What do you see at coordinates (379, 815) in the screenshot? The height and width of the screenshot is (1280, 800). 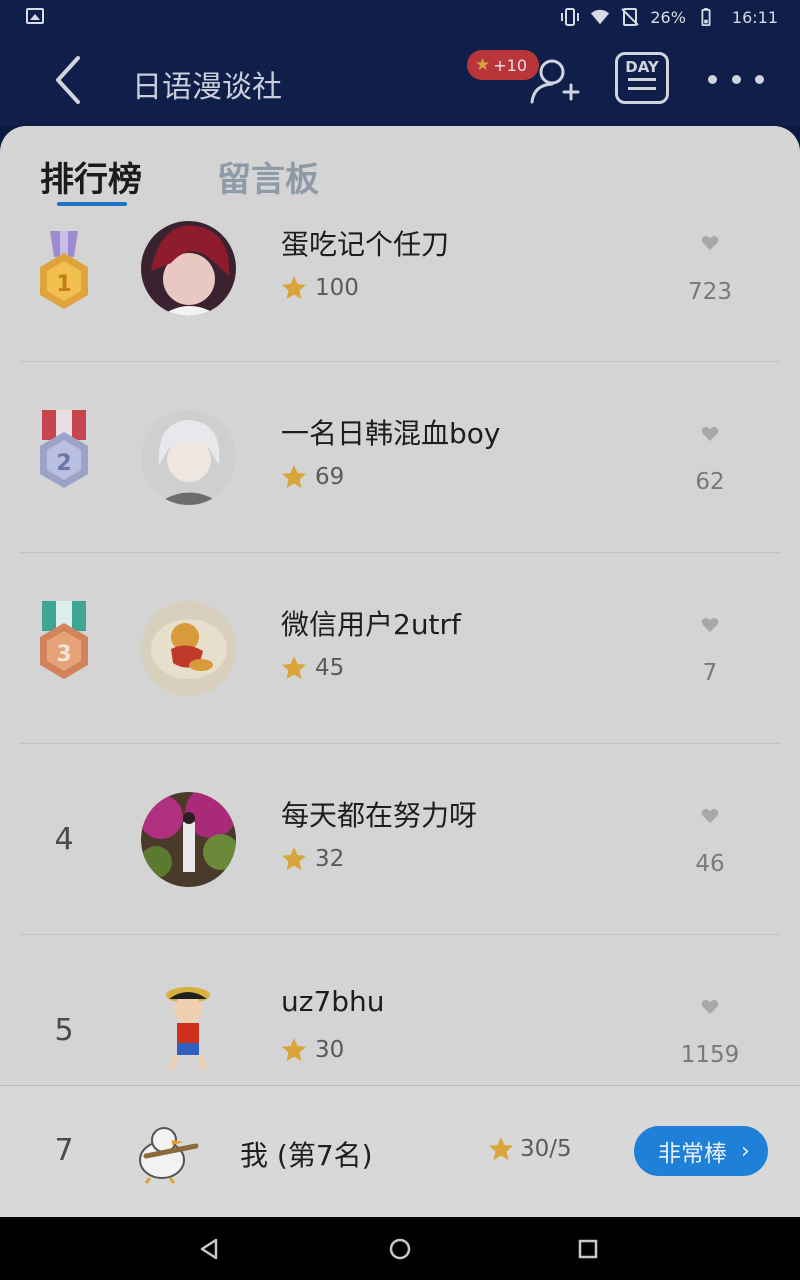 I see `user-name: 每天都在努力呀` at bounding box center [379, 815].